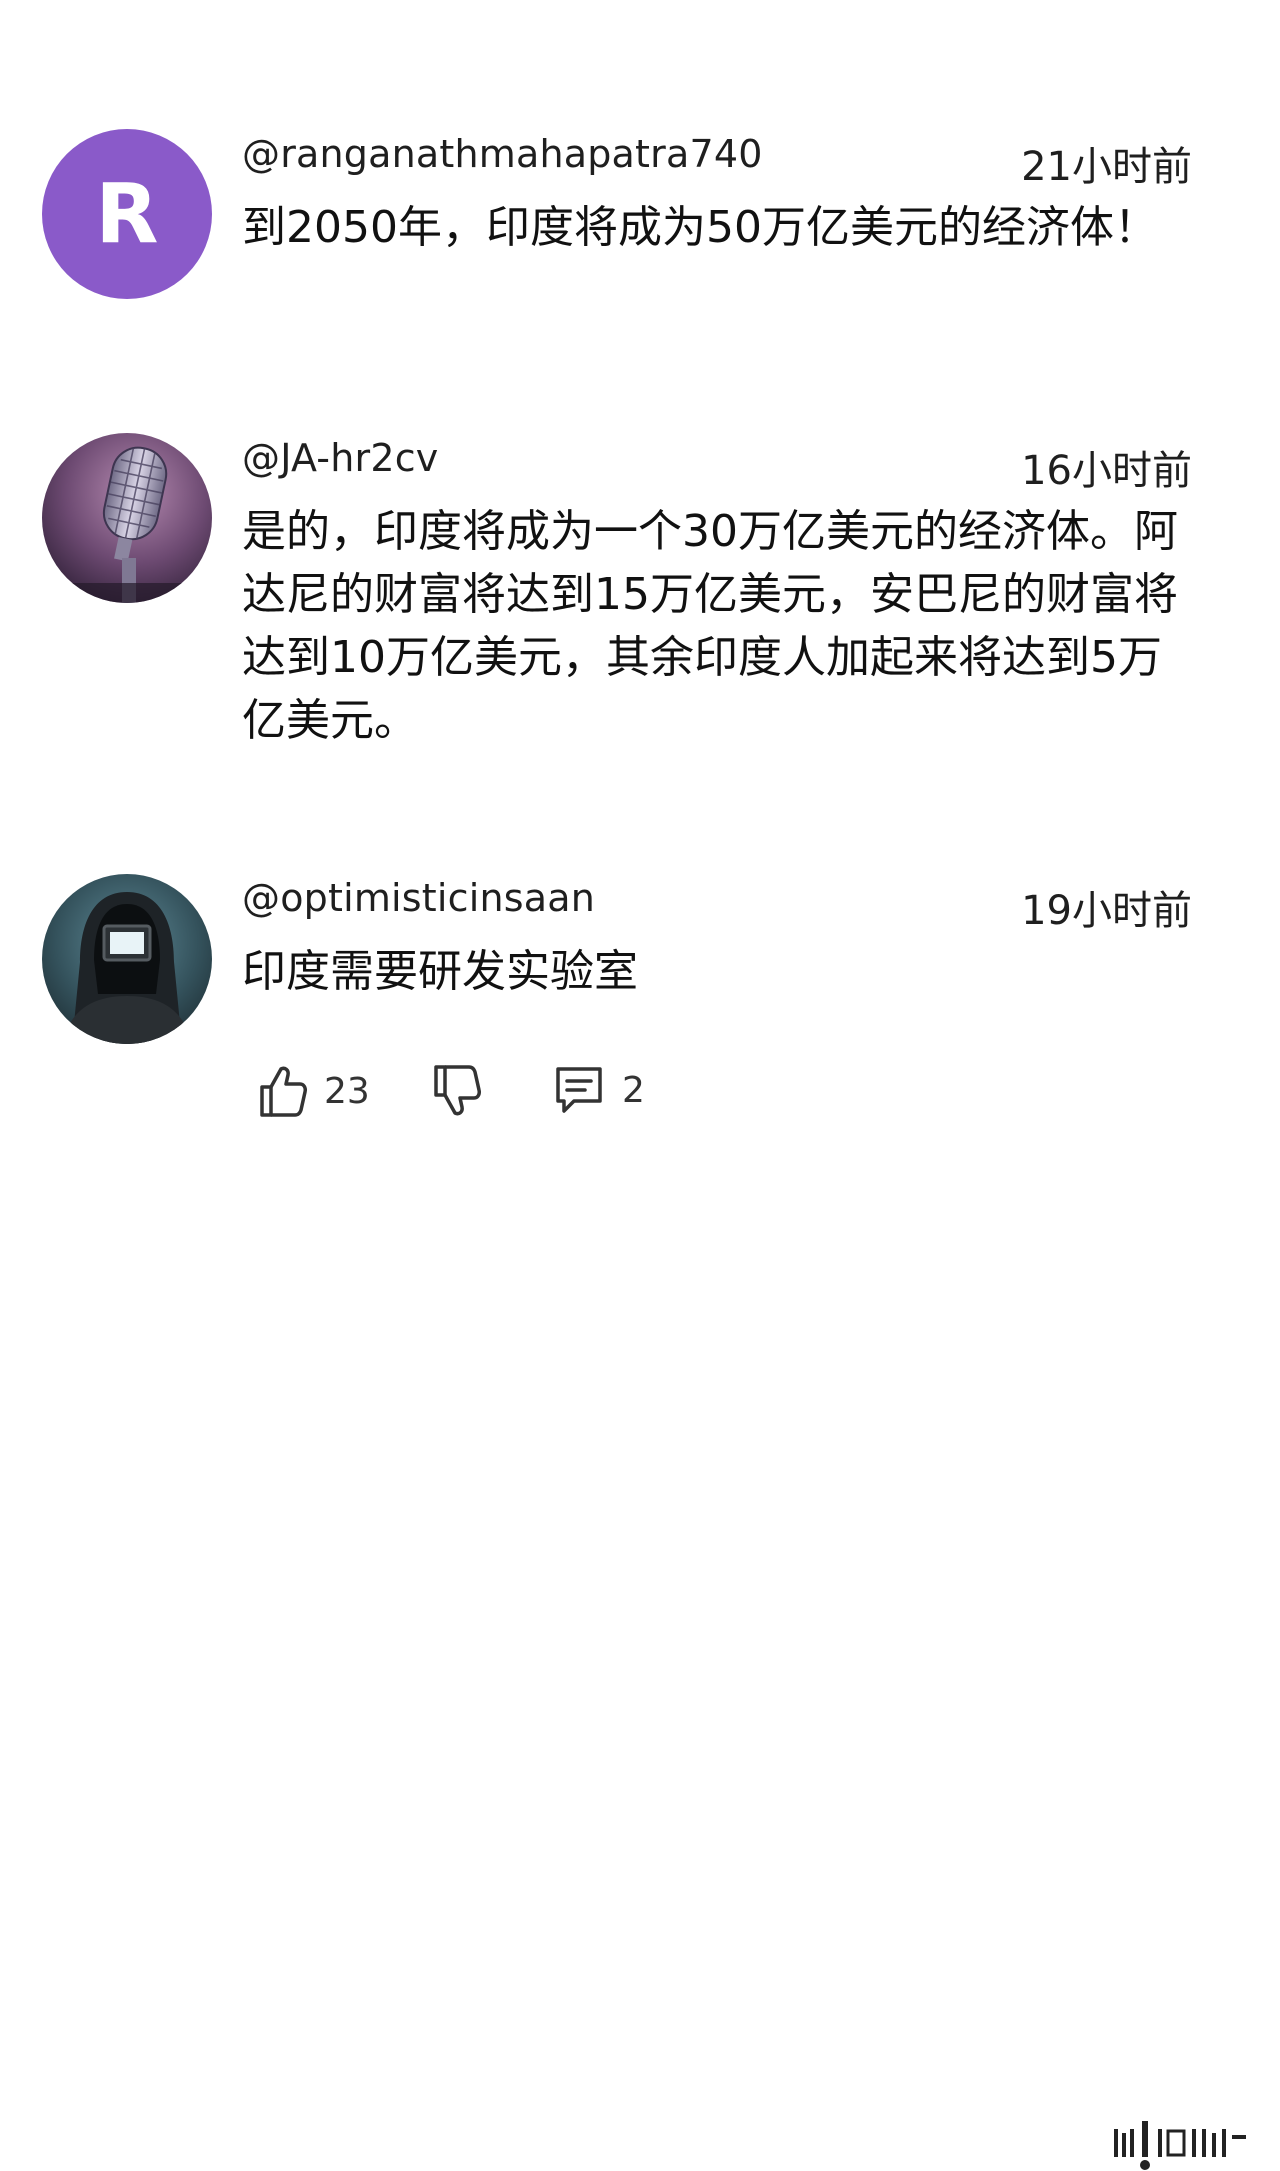  I want to click on comment-time: 21小时前, so click(1106, 167).